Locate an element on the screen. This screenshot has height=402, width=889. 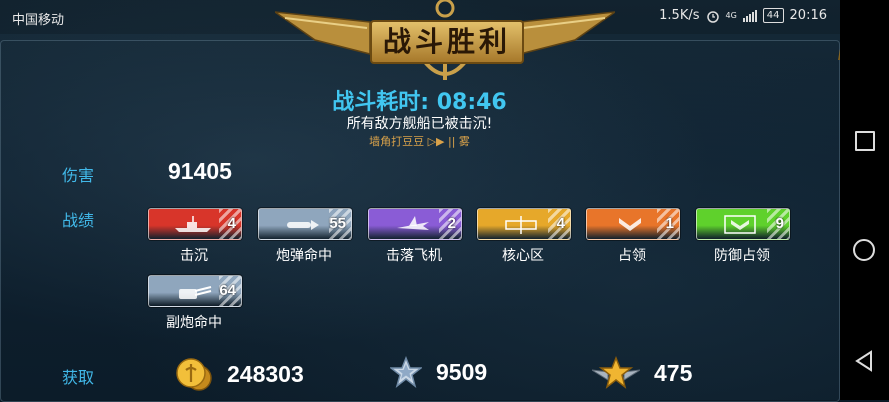
achievement-label: 击落飞机 is located at coordinates (414, 256).